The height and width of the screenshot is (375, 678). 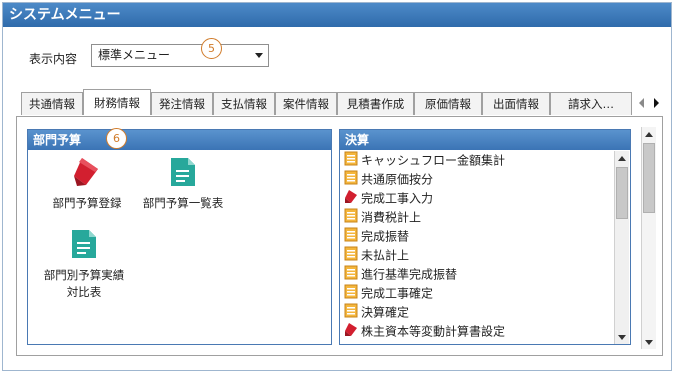 What do you see at coordinates (211, 48) in the screenshot?
I see `callout-marker-5: 5` at bounding box center [211, 48].